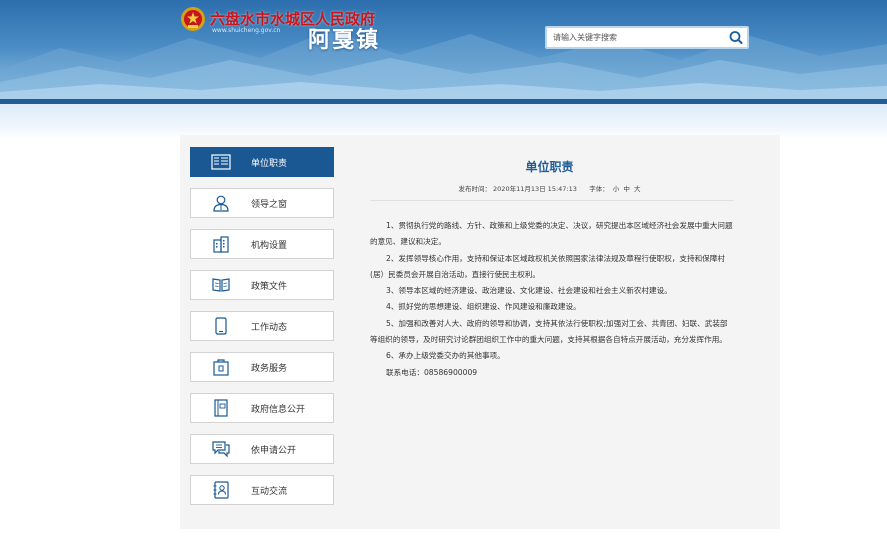 Image resolution: width=887 pixels, height=539 pixels. I want to click on chat-icon, so click(221, 449).